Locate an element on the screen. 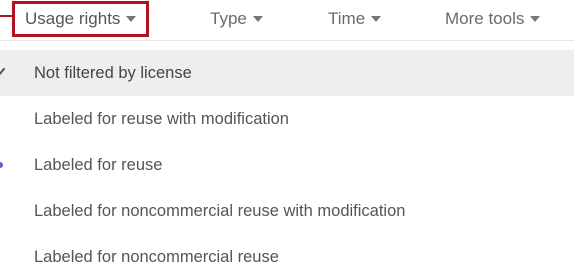 This screenshot has width=574, height=271. time-label: Time is located at coordinates (347, 18).